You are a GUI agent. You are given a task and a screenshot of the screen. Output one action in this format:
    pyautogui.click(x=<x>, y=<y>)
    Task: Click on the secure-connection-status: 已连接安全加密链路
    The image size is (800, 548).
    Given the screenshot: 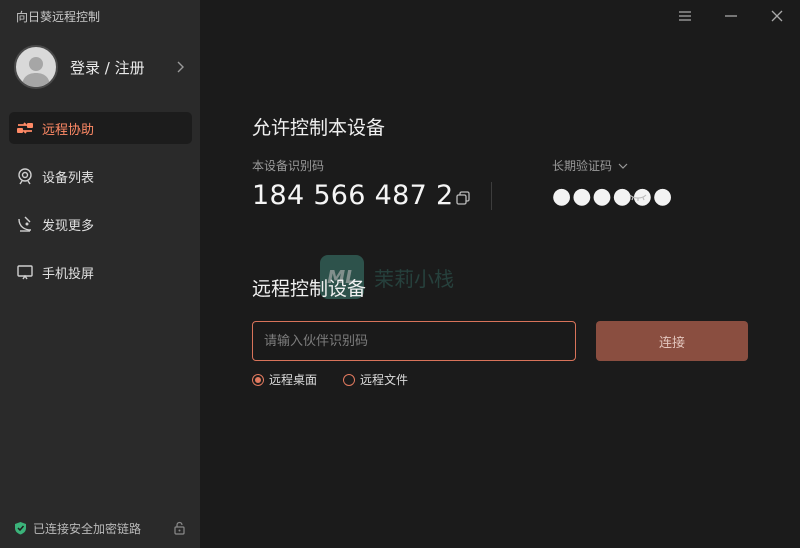 What is the action you would take?
    pyautogui.click(x=100, y=528)
    